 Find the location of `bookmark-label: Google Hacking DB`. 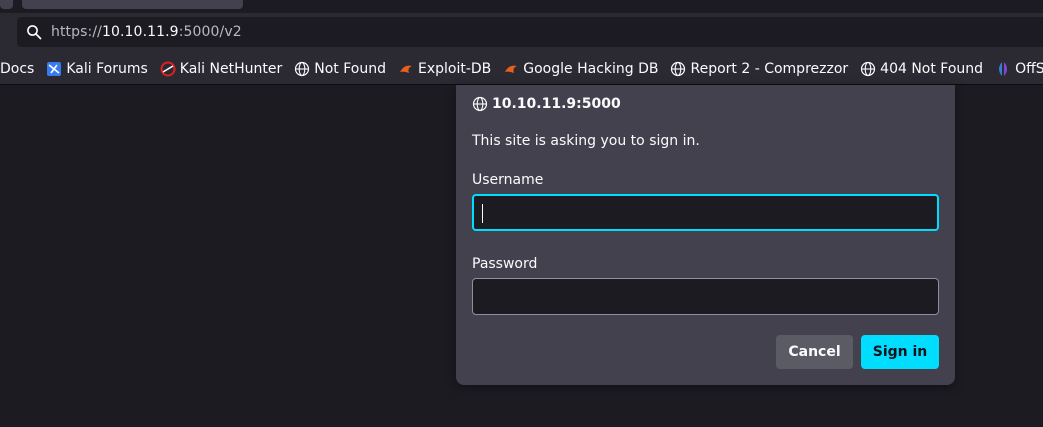

bookmark-label: Google Hacking DB is located at coordinates (591, 68).